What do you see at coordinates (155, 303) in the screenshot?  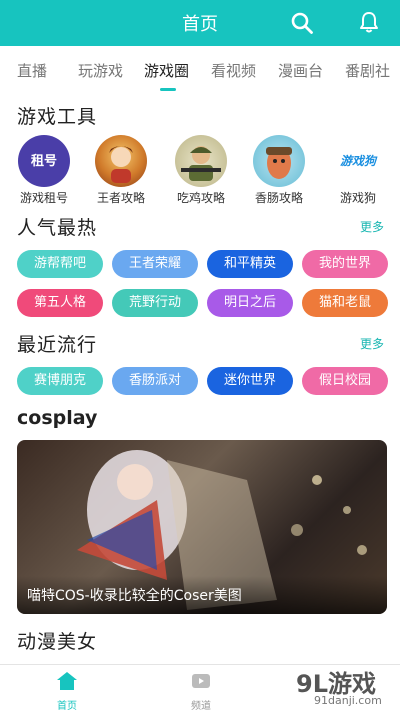 I see `topic-pill: 荒野行动` at bounding box center [155, 303].